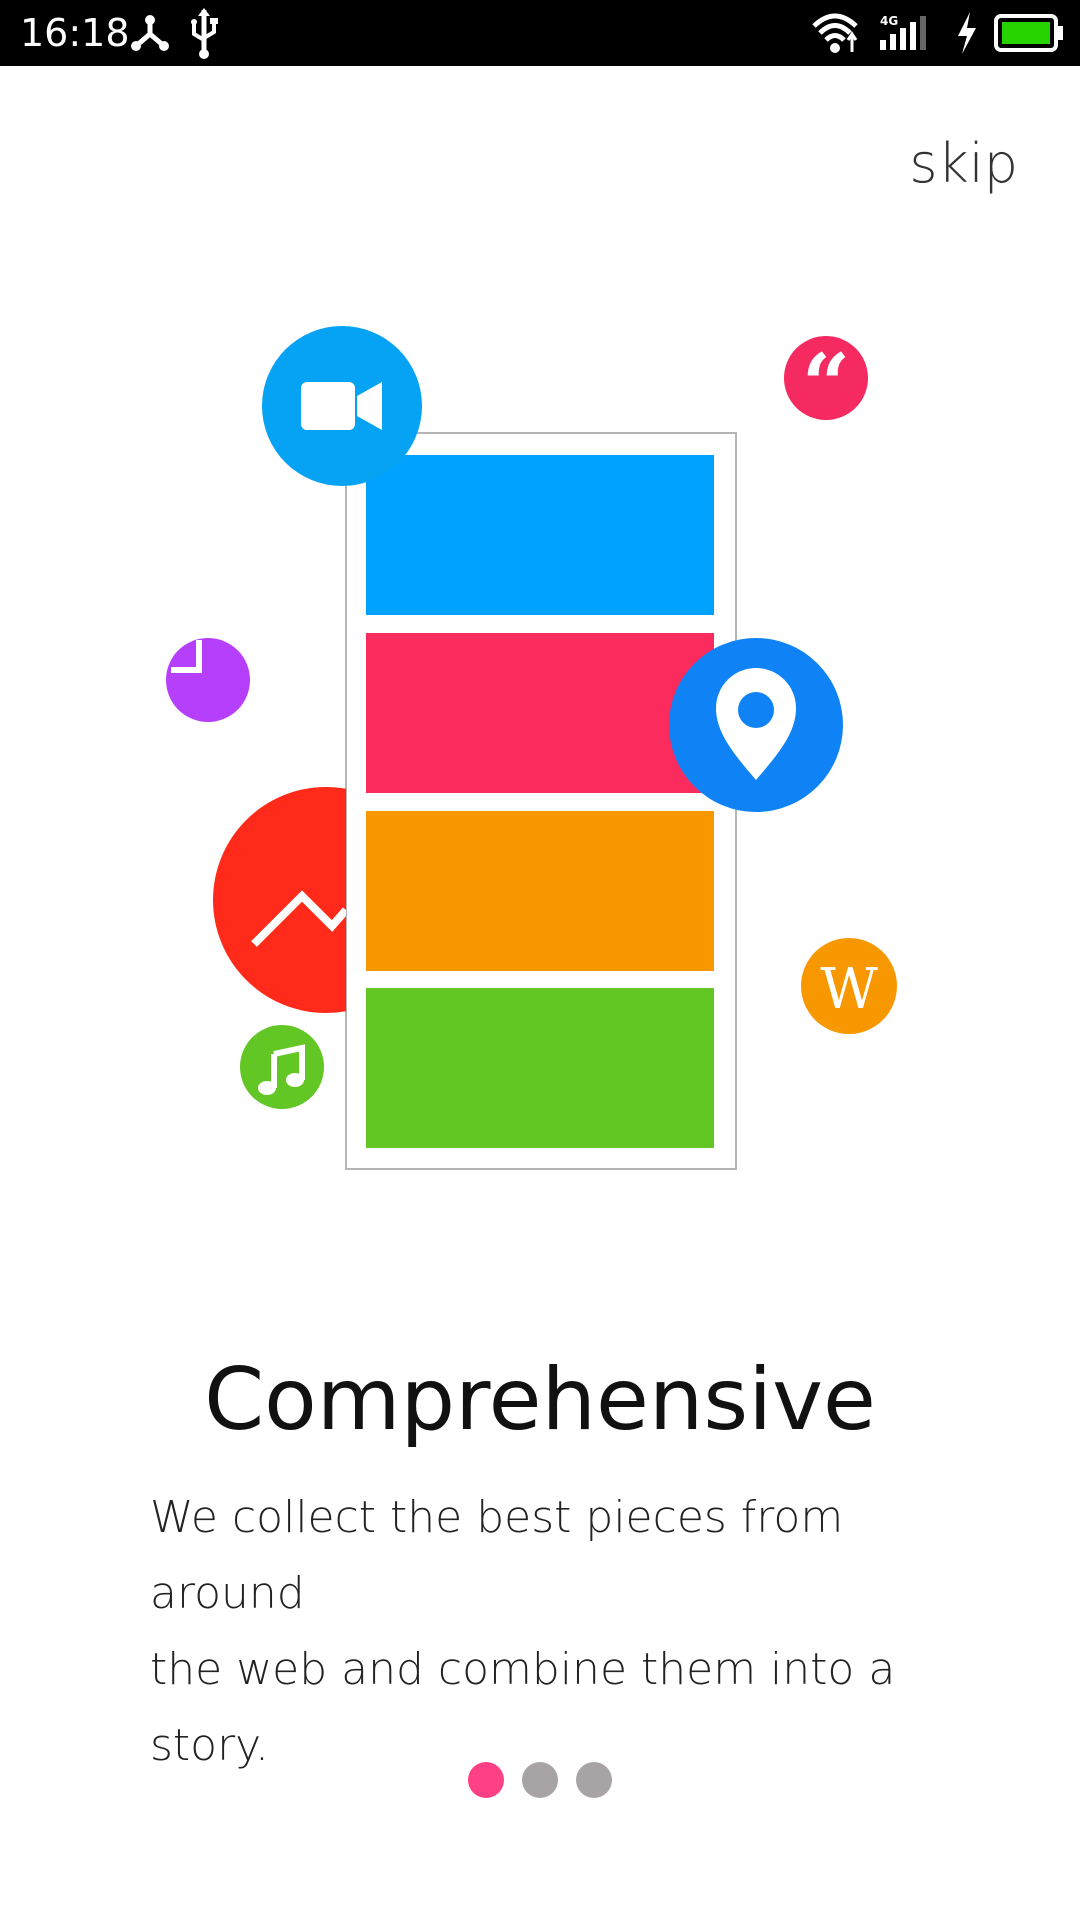  Describe the element at coordinates (963, 163) in the screenshot. I see `skip-button: skip` at that location.